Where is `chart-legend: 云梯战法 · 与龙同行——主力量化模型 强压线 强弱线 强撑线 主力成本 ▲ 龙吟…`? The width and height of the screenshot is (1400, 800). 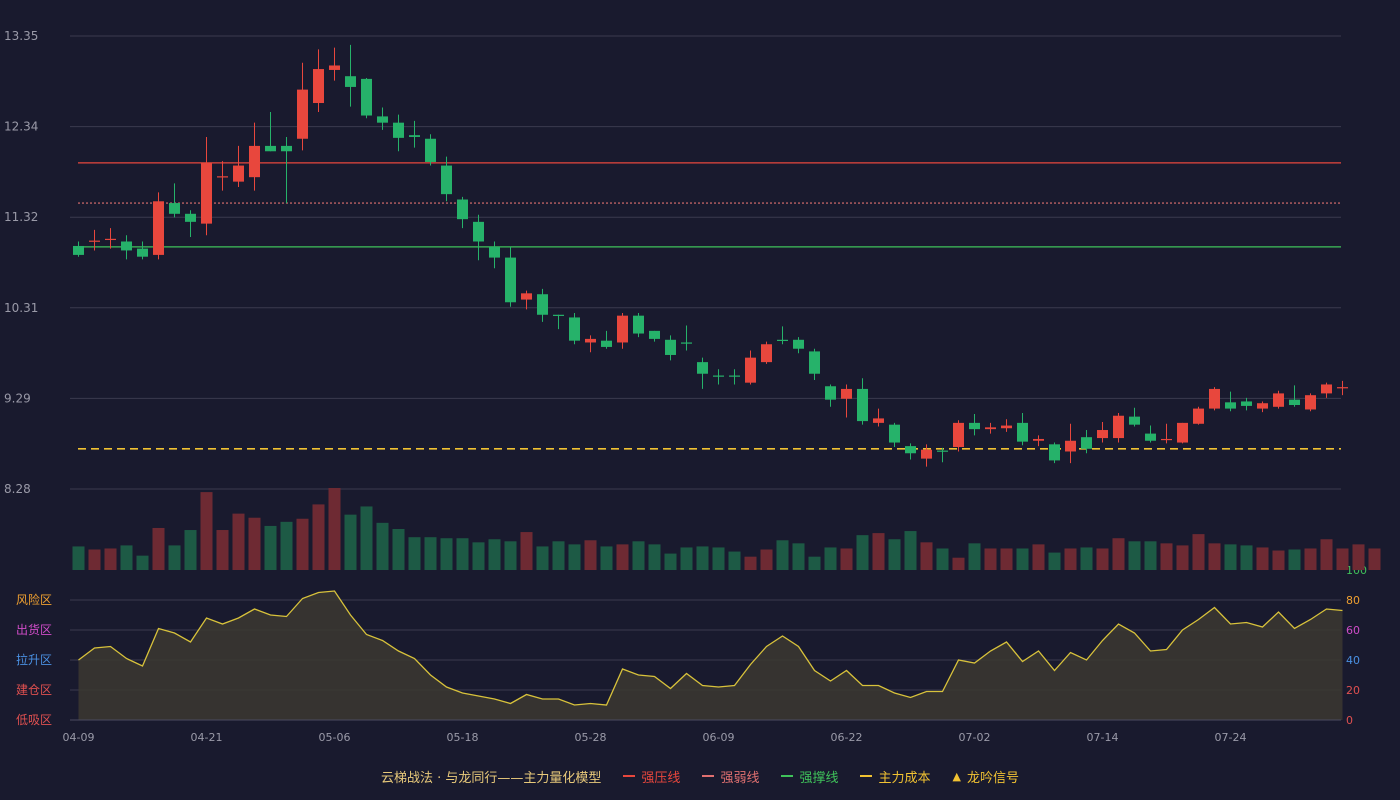 chart-legend: 云梯战法 · 与龙同行——主力量化模型 强压线 强弱线 强撑线 主力成本 ▲ 龙吟… is located at coordinates (700, 776).